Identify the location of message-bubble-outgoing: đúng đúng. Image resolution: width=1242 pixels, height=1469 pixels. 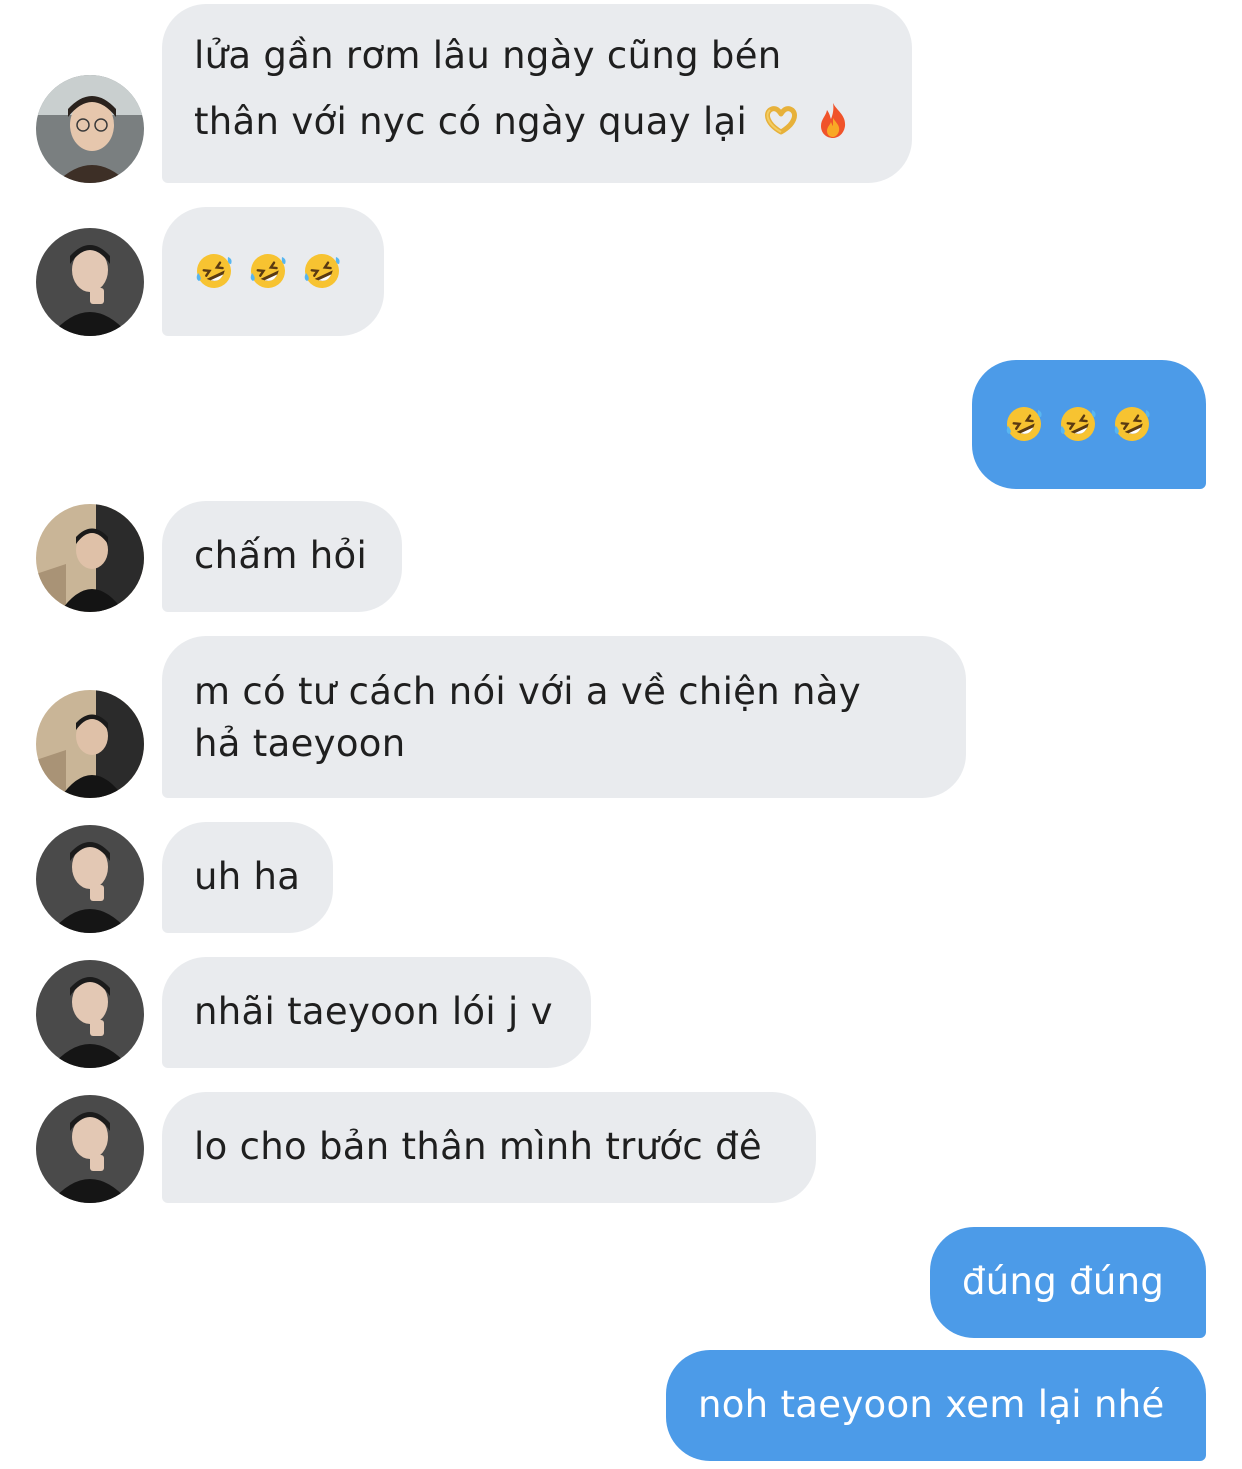
(1068, 1282).